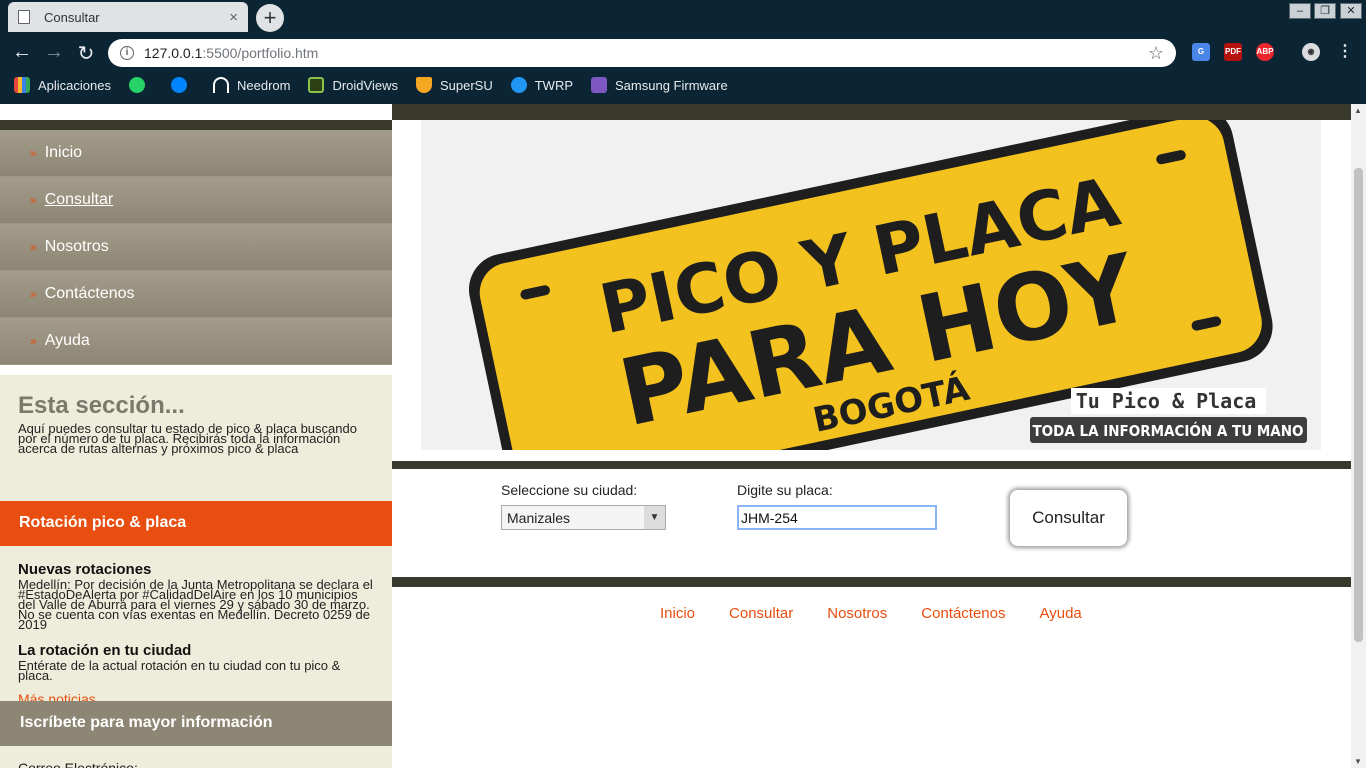 This screenshot has width=1366, height=768. Describe the element at coordinates (518, 85) in the screenshot. I see `twrp-icon` at that location.